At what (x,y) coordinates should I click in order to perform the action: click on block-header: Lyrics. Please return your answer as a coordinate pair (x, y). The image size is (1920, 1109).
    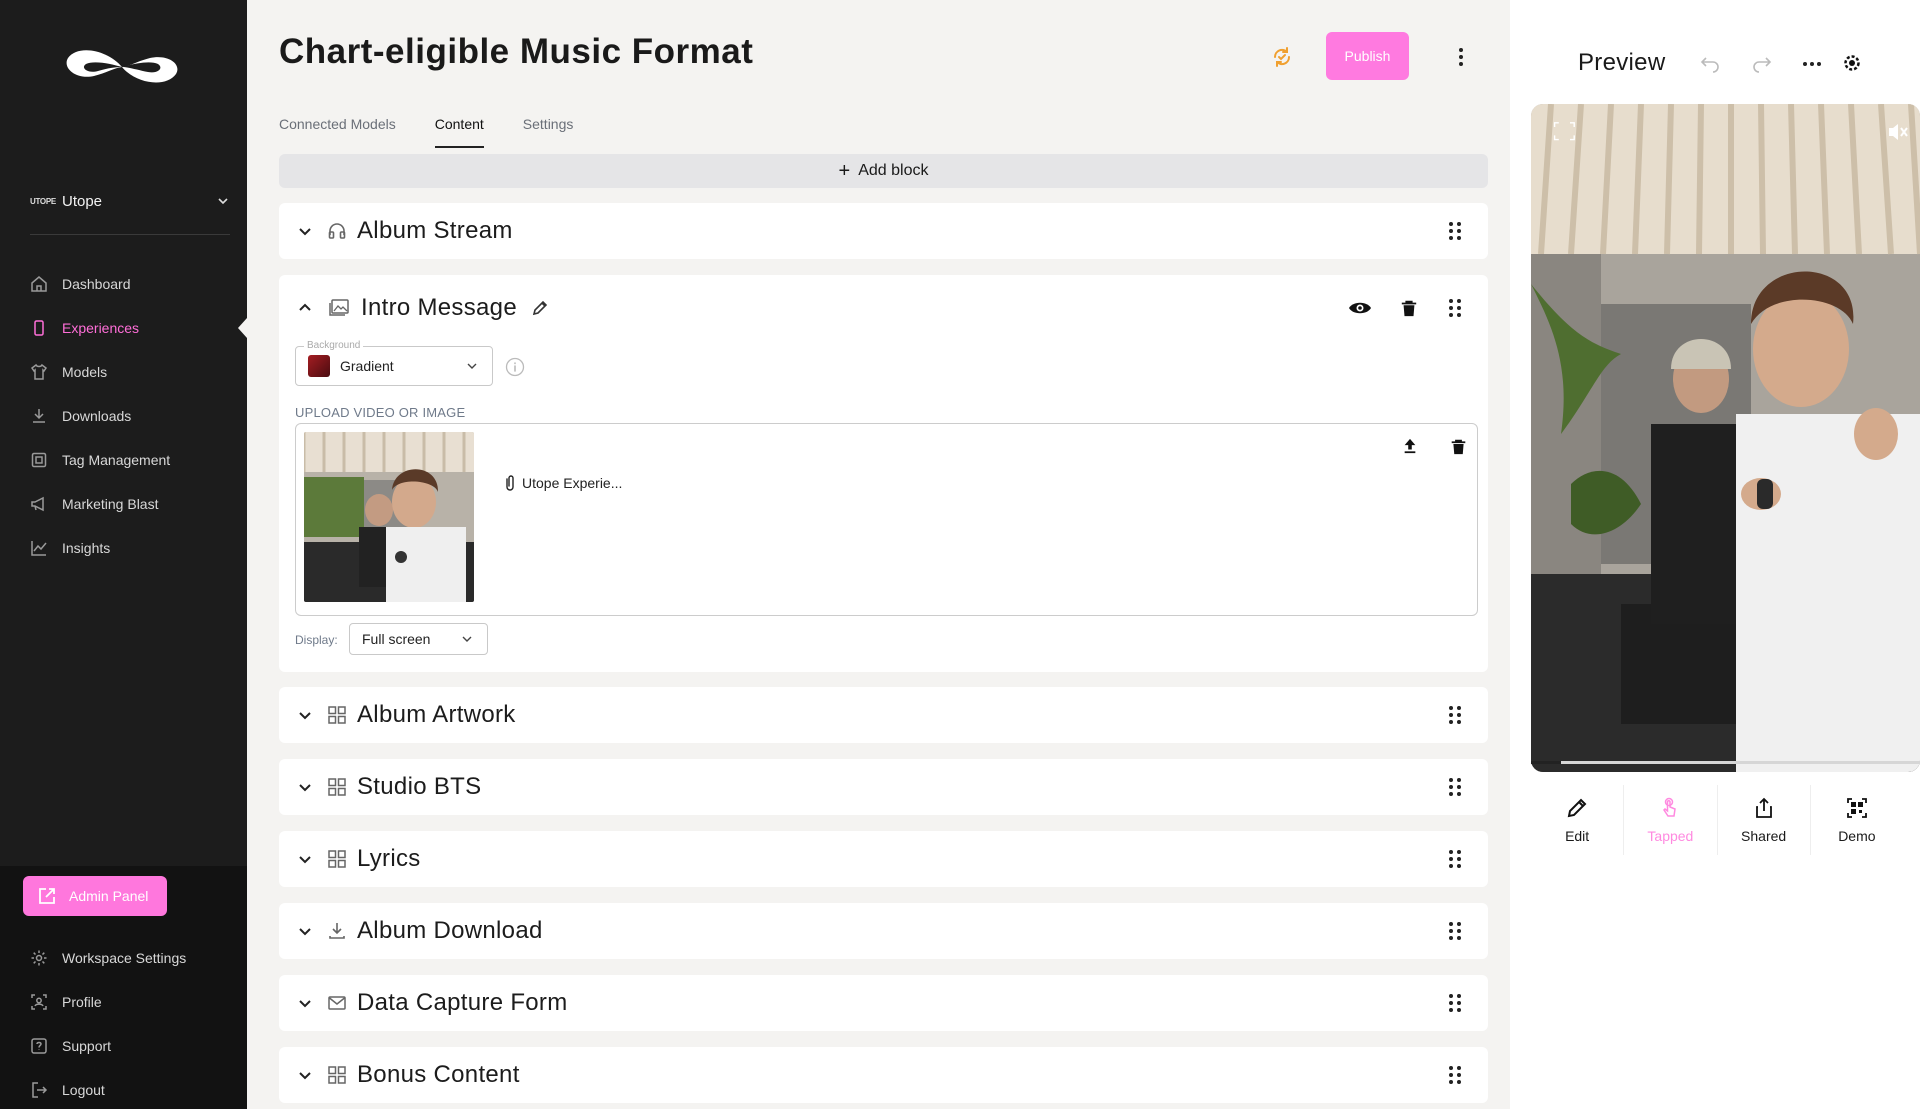
    Looking at the image, I should click on (883, 859).